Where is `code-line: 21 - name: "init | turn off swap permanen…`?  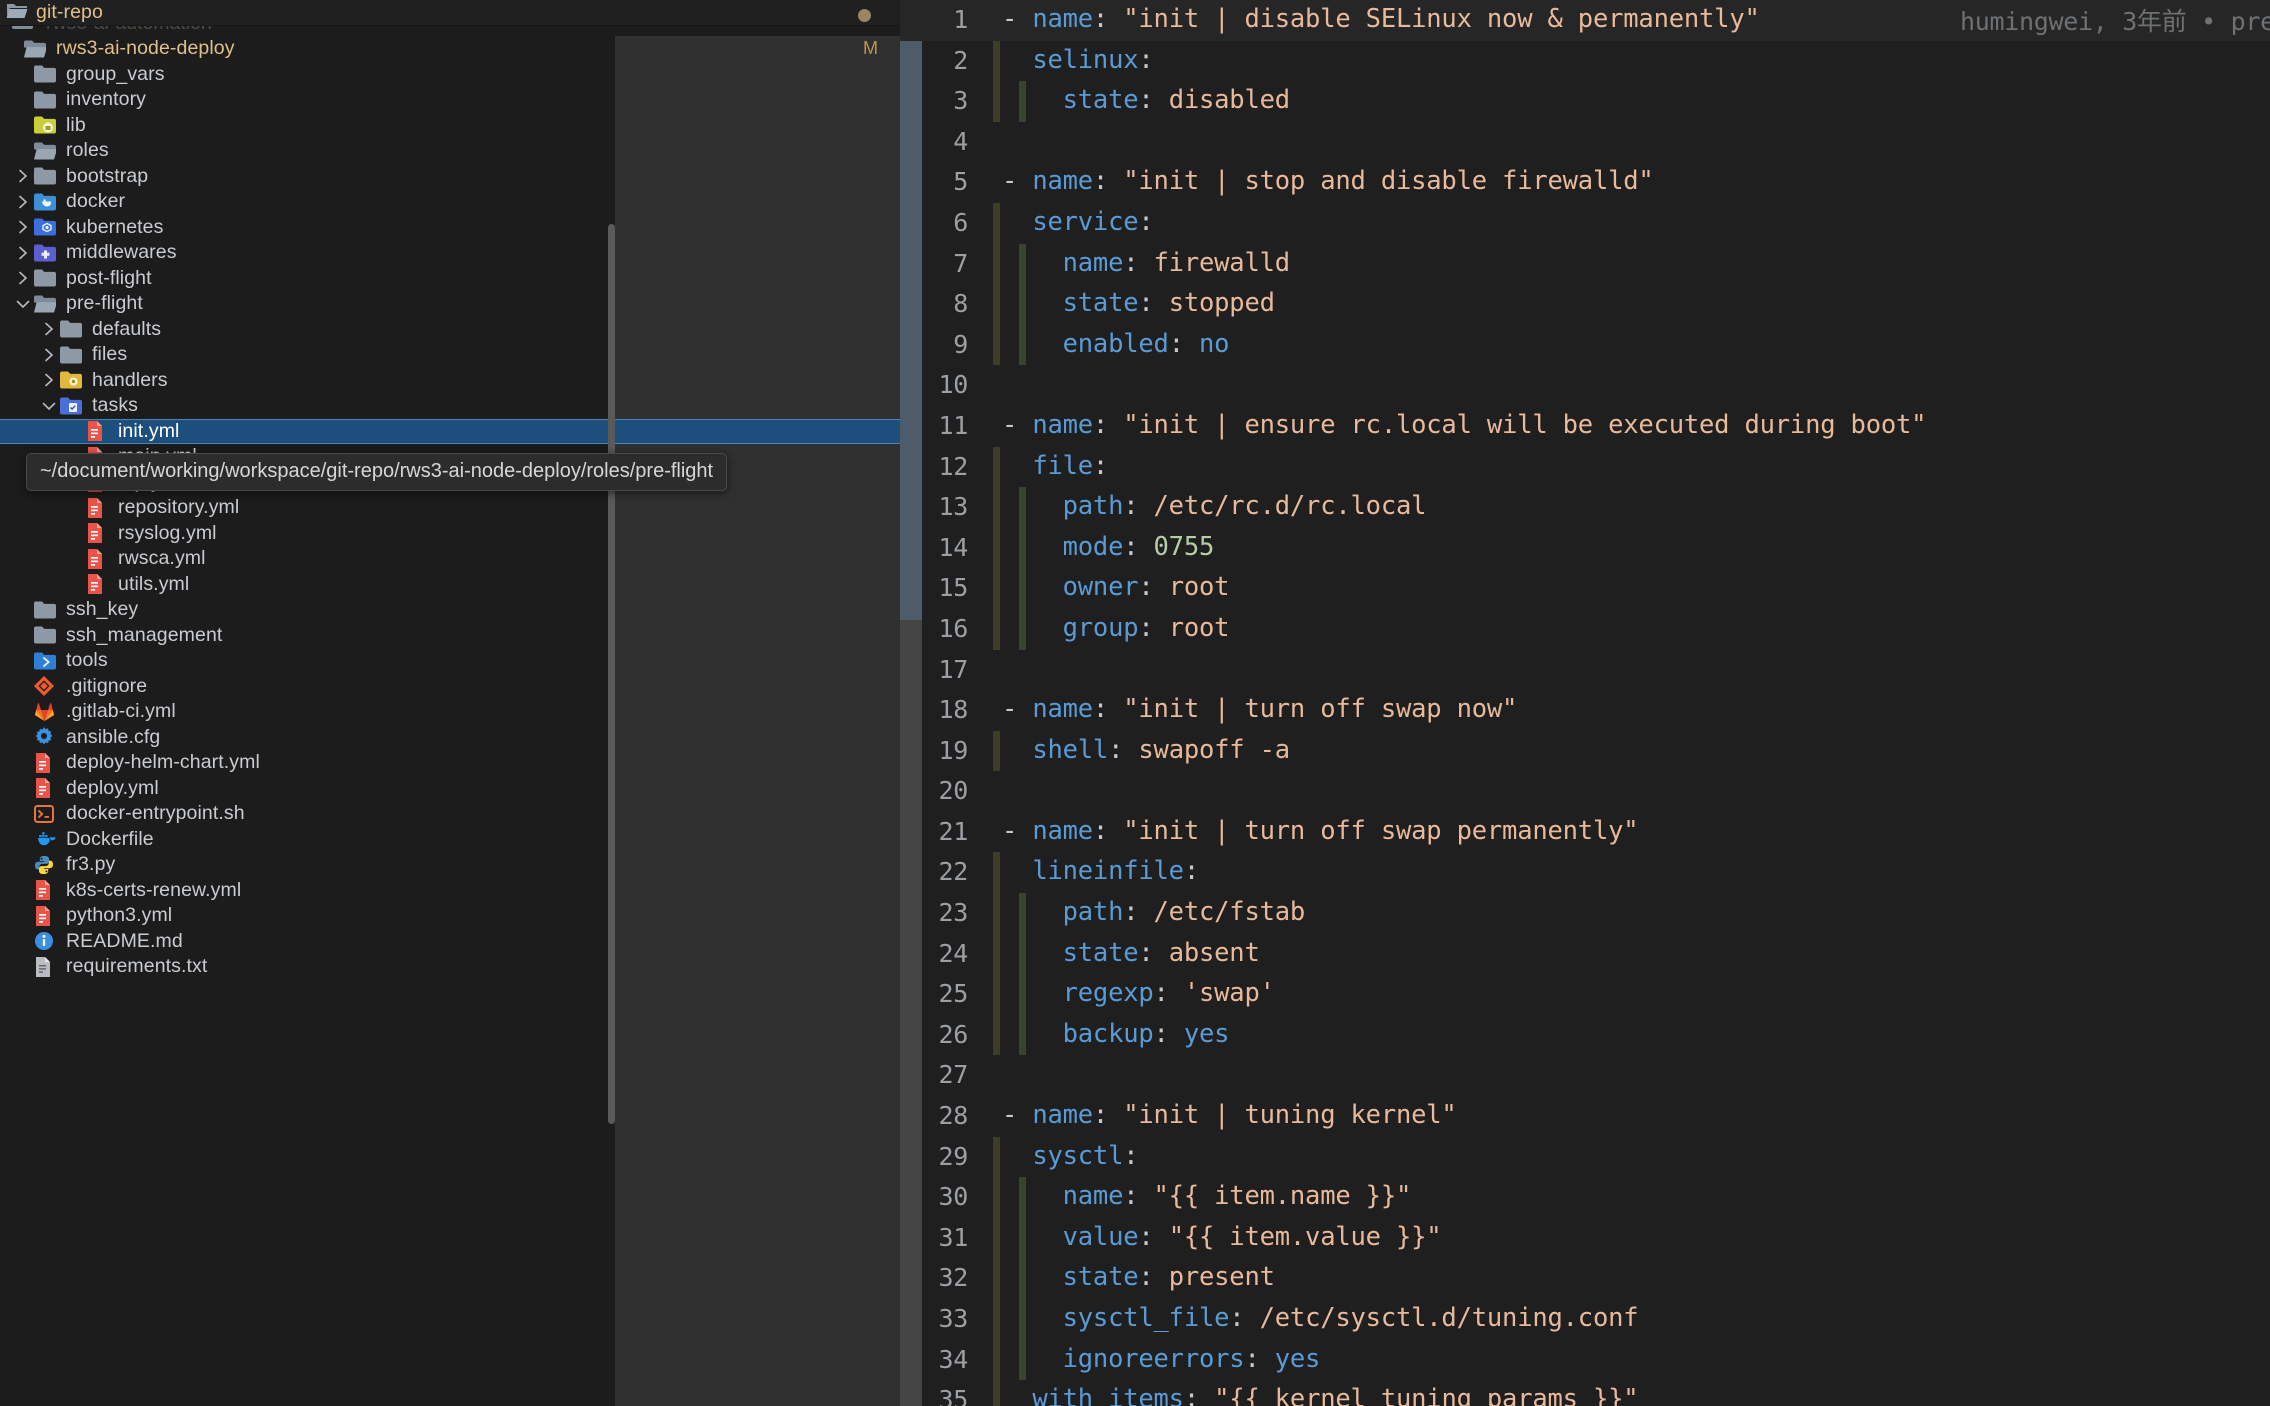 code-line: 21 - name: "init | turn off swap permanen… is located at coordinates (1585, 832).